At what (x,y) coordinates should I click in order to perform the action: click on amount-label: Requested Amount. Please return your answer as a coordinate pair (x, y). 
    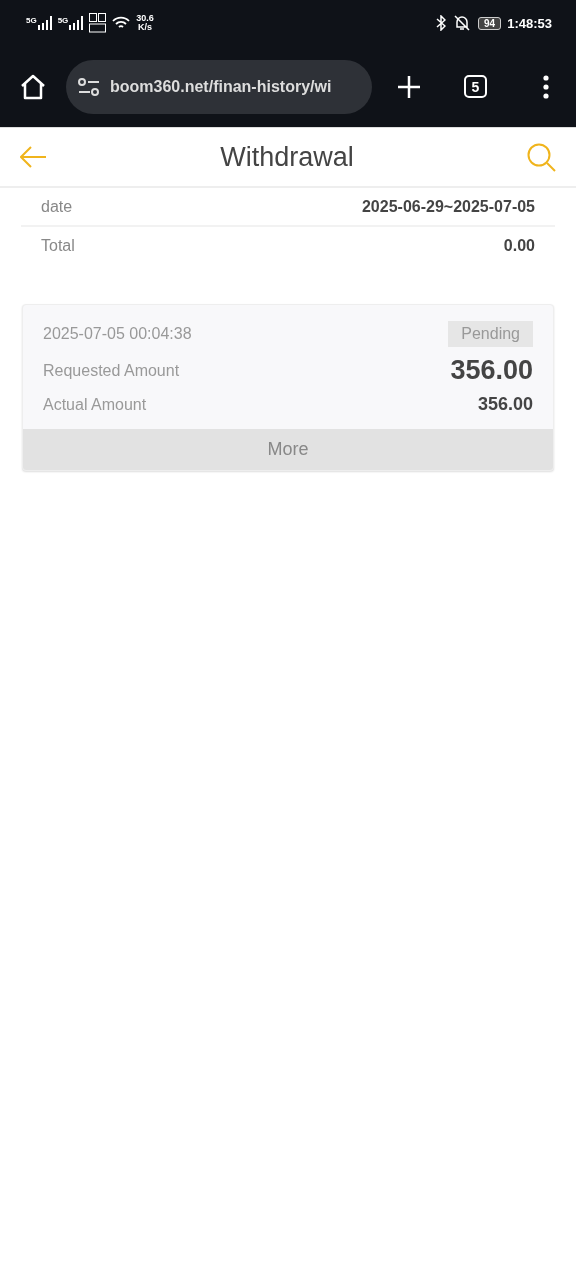
    Looking at the image, I should click on (111, 370).